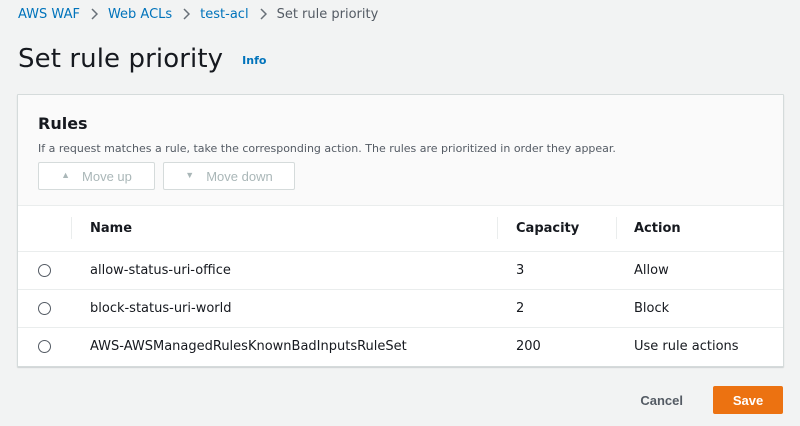 This screenshot has width=800, height=426. I want to click on move-buttons: ▲ Move up ▼ Move down, so click(166, 176).